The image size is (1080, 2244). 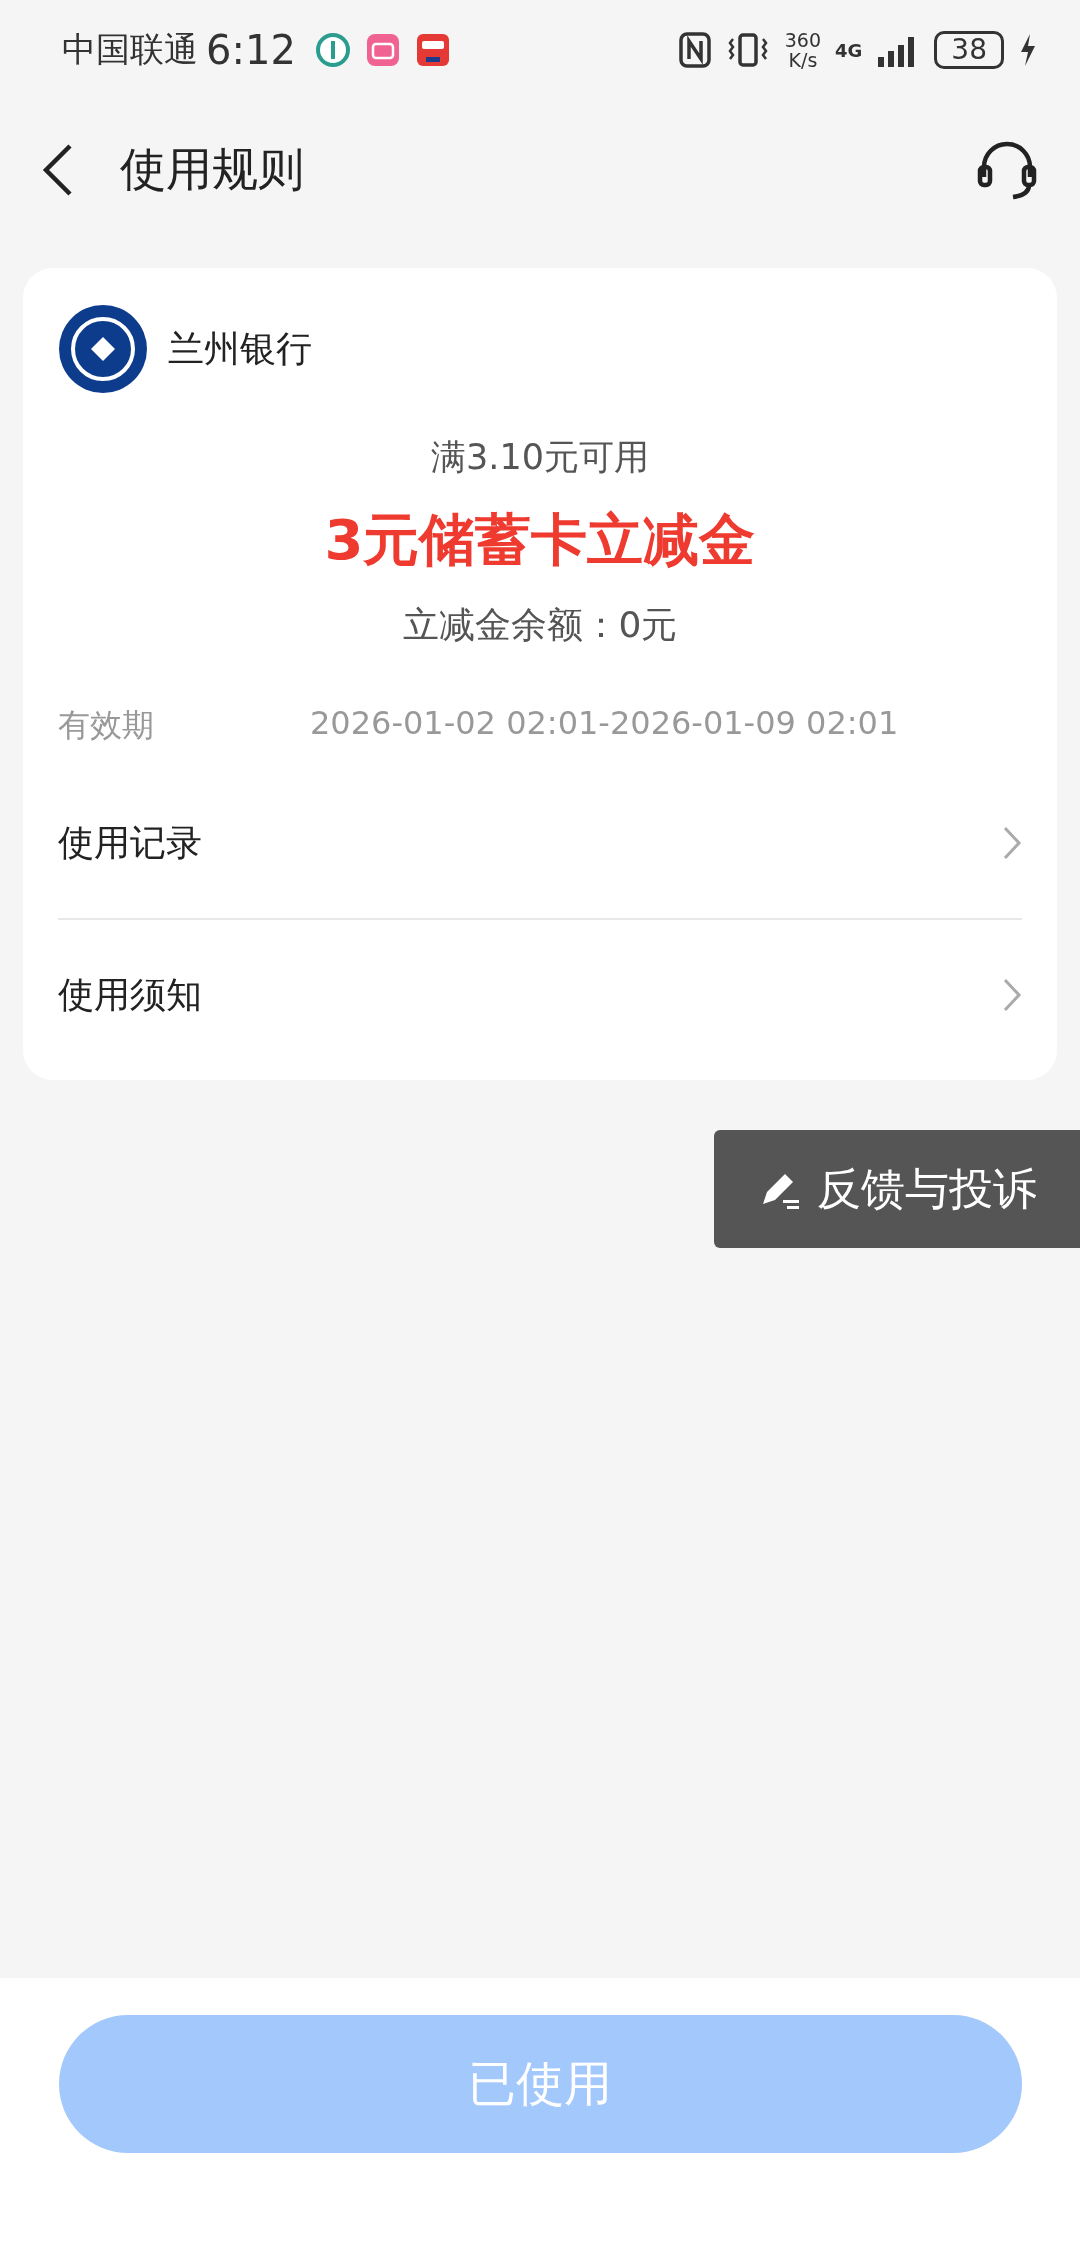 What do you see at coordinates (540, 844) in the screenshot?
I see `menu-row: 使用记录` at bounding box center [540, 844].